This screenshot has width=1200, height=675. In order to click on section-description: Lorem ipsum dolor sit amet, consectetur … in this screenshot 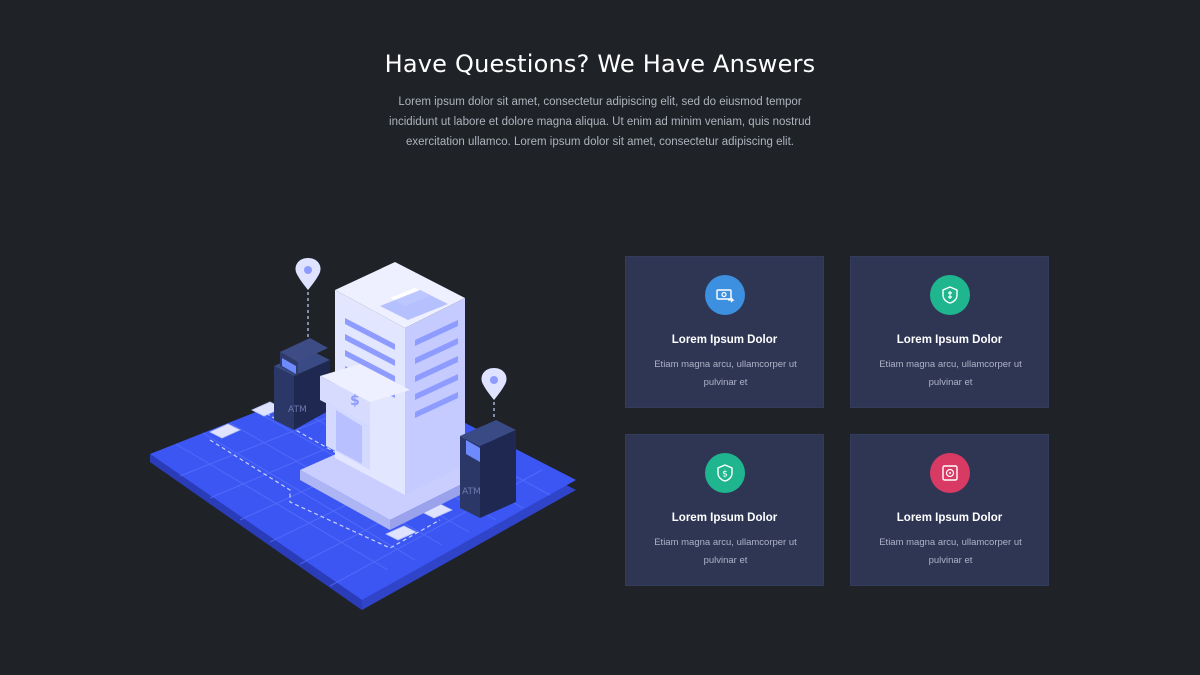, I will do `click(600, 122)`.